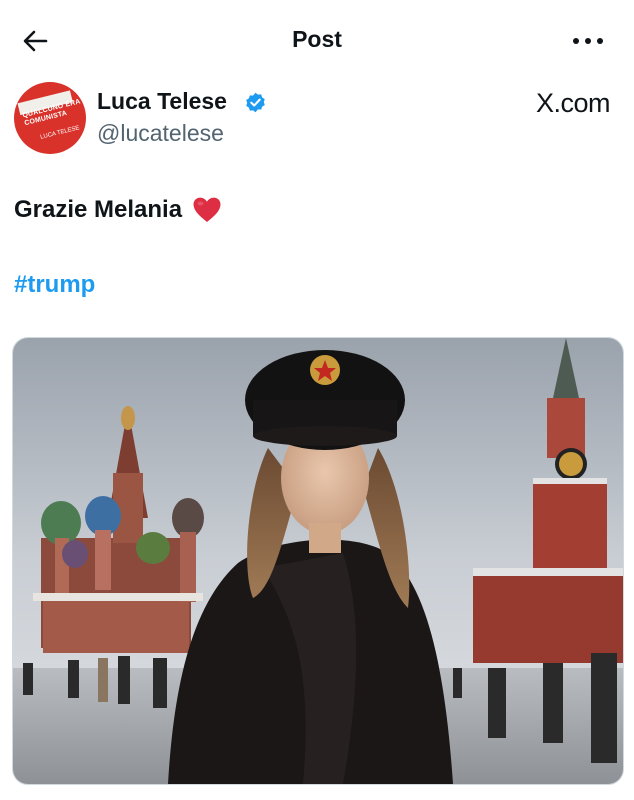 The image size is (634, 800). I want to click on ushanka-hat, so click(325, 400).